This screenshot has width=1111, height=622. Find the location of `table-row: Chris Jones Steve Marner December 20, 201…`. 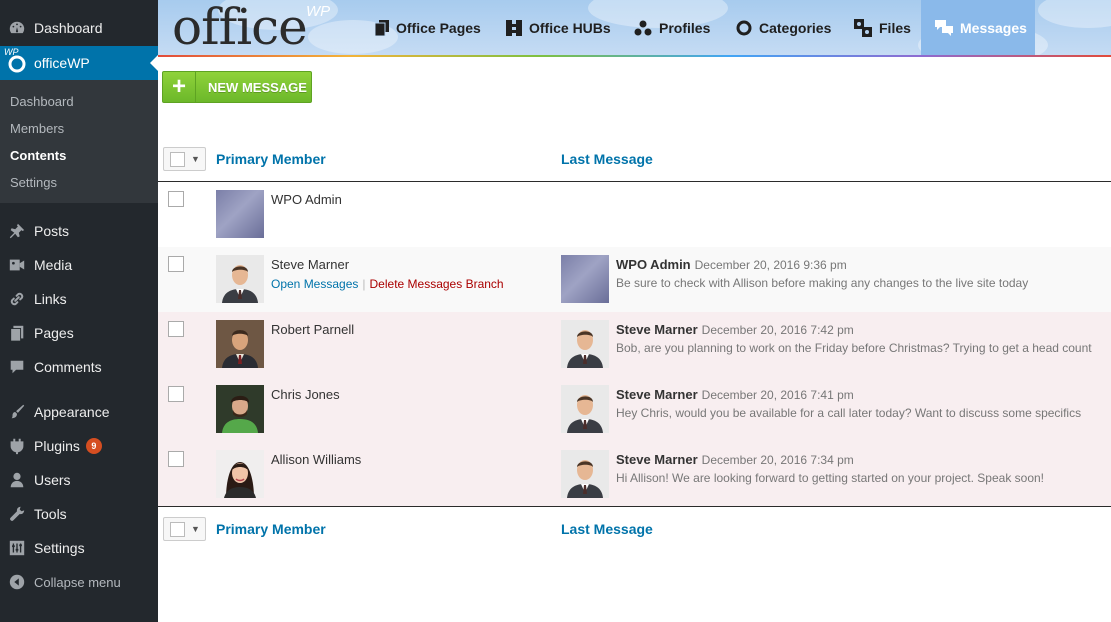

table-row: Chris Jones Steve Marner December 20, 201… is located at coordinates (634, 409).